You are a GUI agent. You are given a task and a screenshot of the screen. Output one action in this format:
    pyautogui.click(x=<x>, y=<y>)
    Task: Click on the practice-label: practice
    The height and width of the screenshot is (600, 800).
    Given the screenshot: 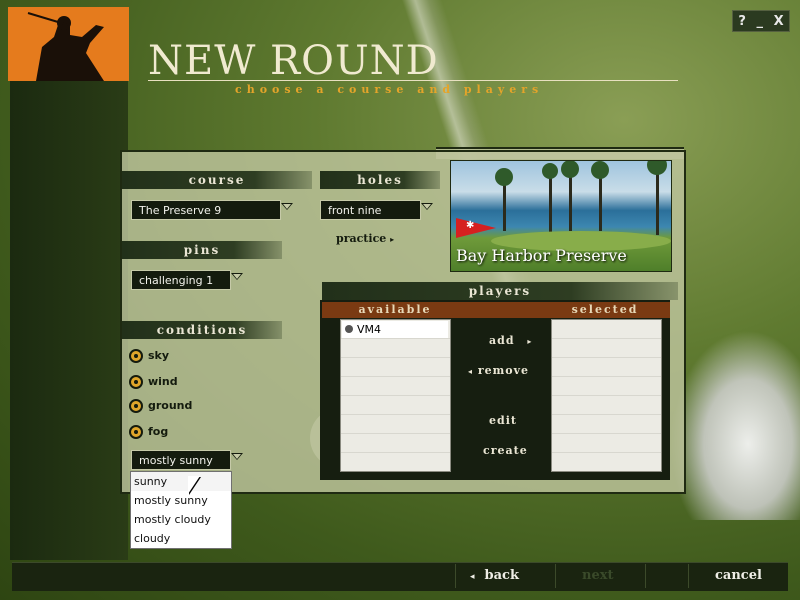 What is the action you would take?
    pyautogui.click(x=361, y=238)
    